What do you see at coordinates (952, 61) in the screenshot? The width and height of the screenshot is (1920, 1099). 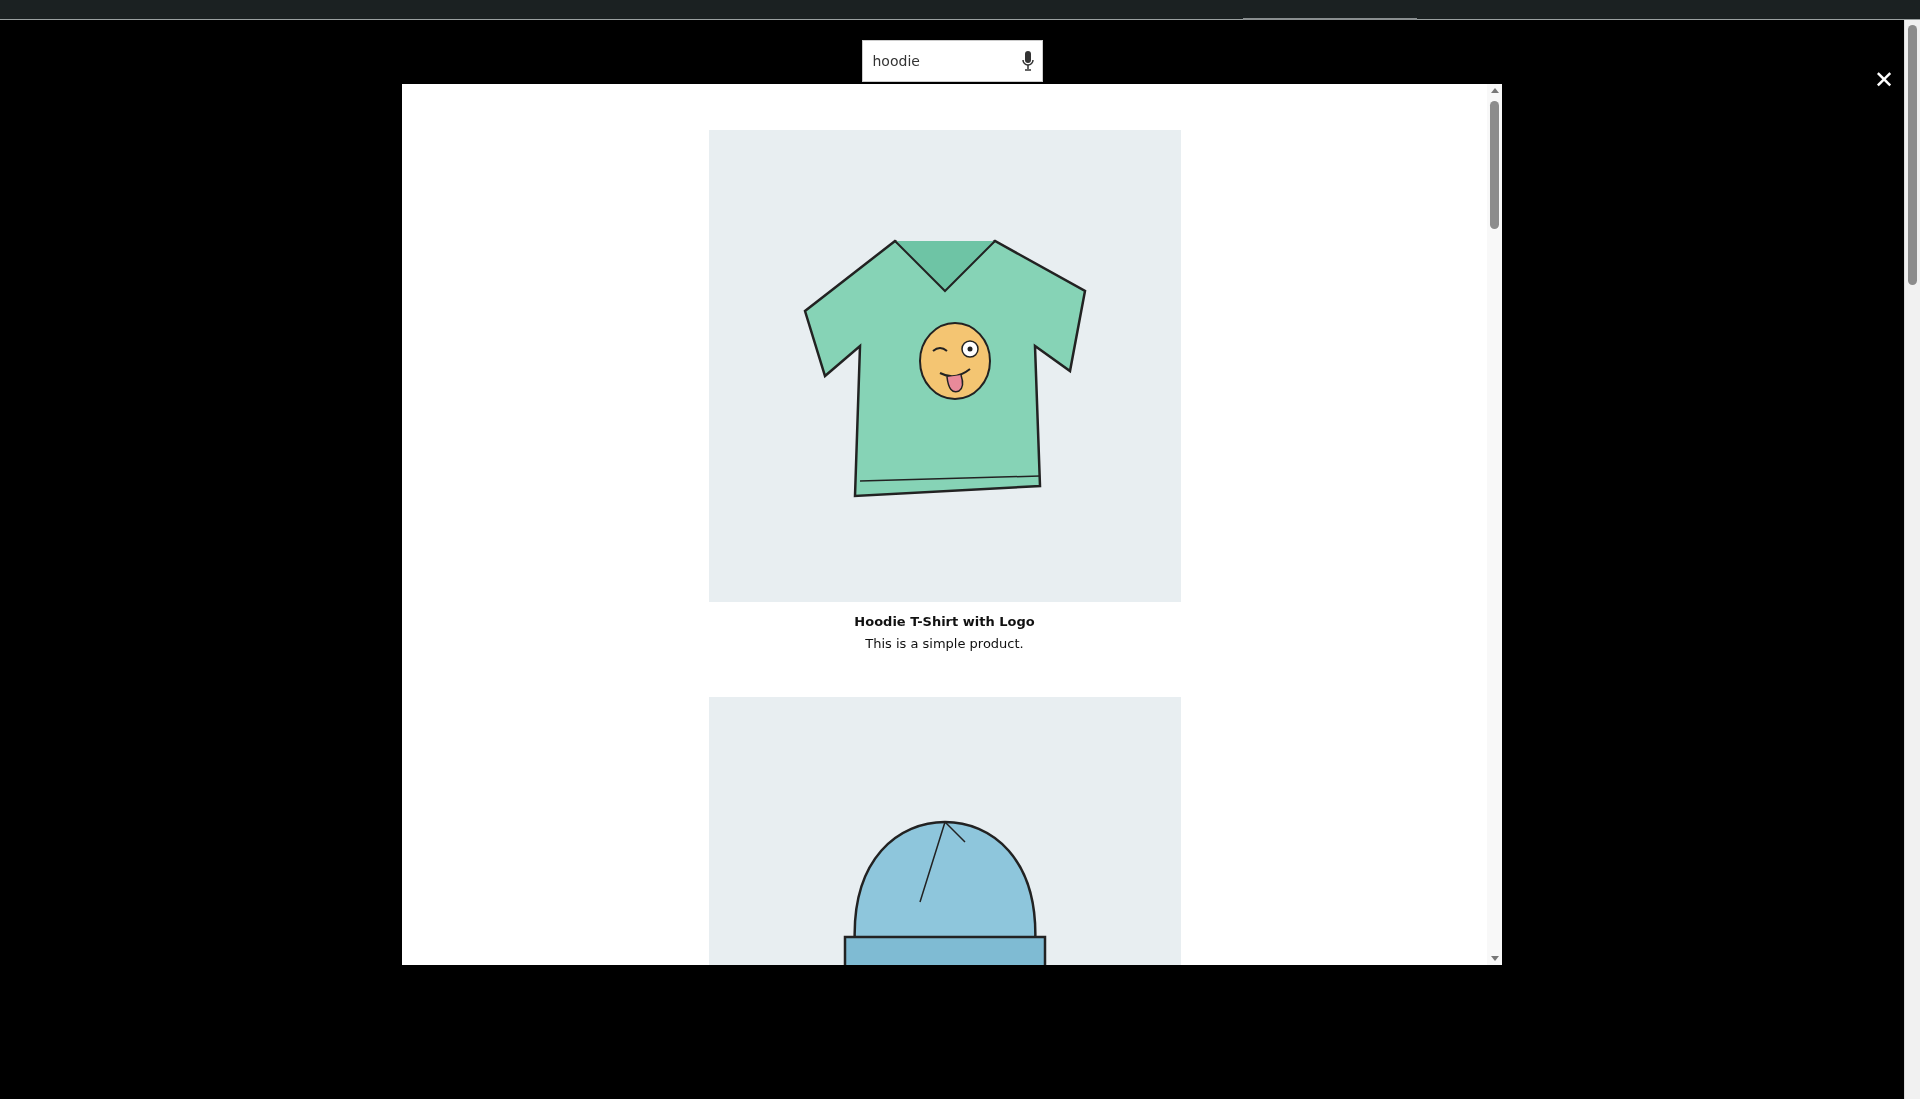 I see `search-field: hoodie` at bounding box center [952, 61].